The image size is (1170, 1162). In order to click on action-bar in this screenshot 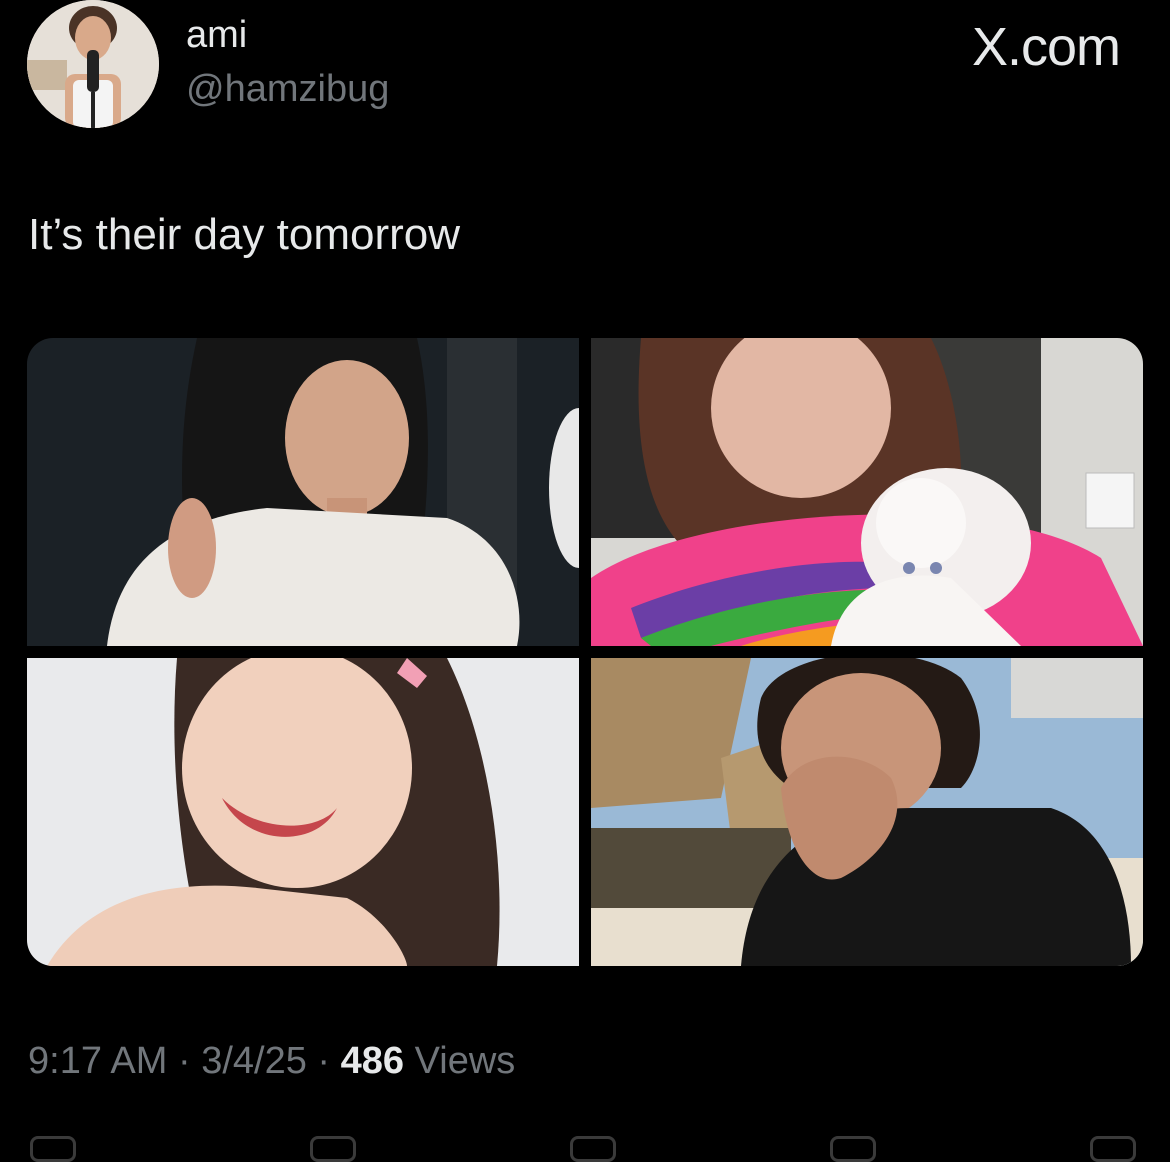, I will do `click(585, 1146)`.